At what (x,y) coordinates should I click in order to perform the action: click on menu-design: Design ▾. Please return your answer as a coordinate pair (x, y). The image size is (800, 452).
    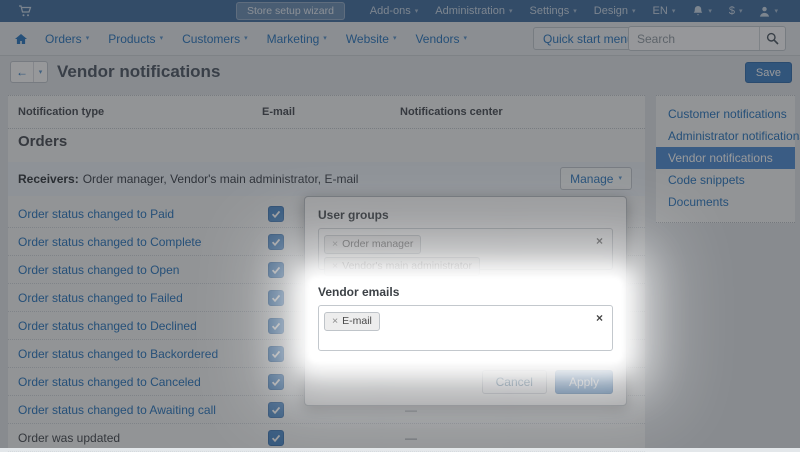
    Looking at the image, I should click on (615, 11).